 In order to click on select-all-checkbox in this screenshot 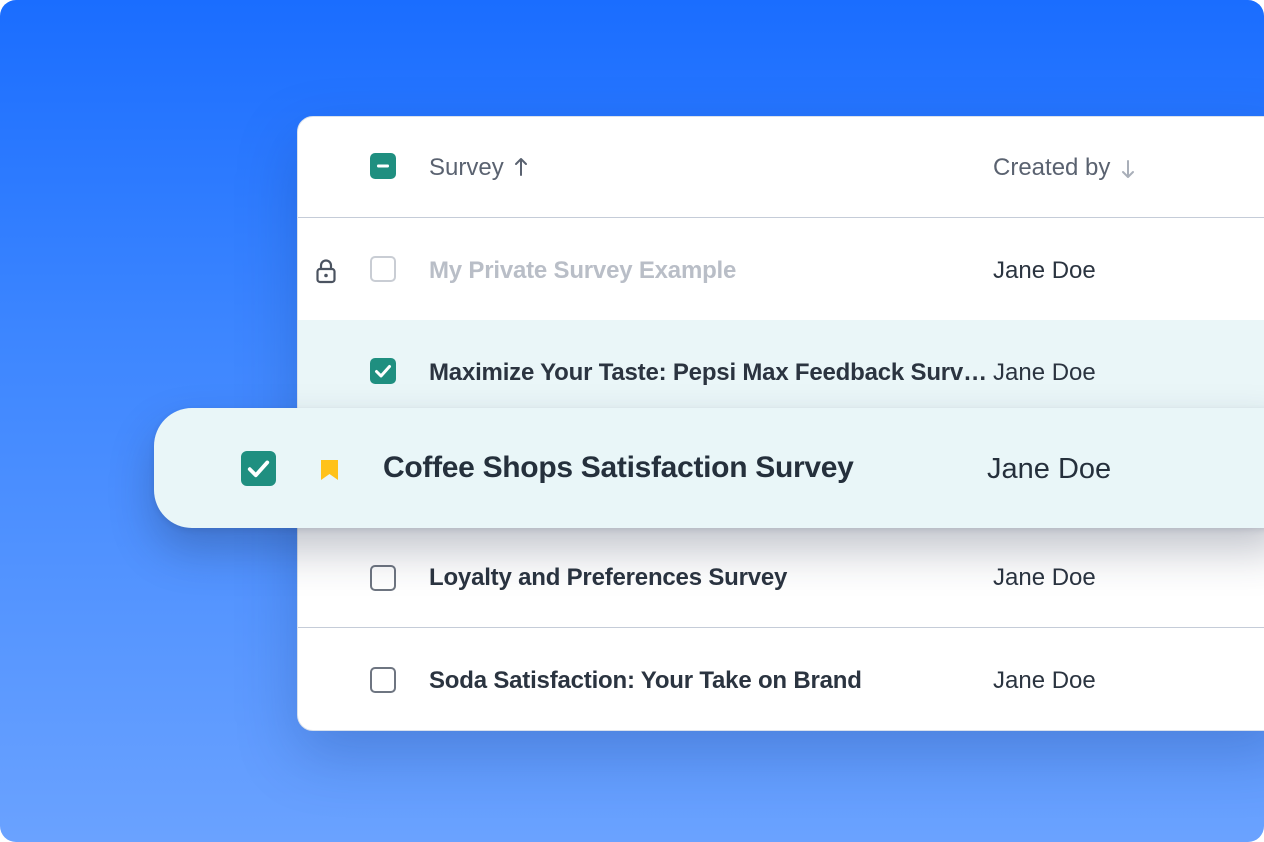, I will do `click(383, 166)`.